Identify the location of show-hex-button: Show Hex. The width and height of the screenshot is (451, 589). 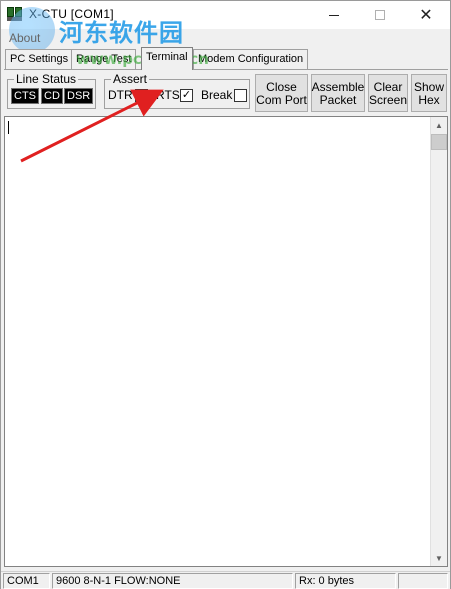
(429, 93).